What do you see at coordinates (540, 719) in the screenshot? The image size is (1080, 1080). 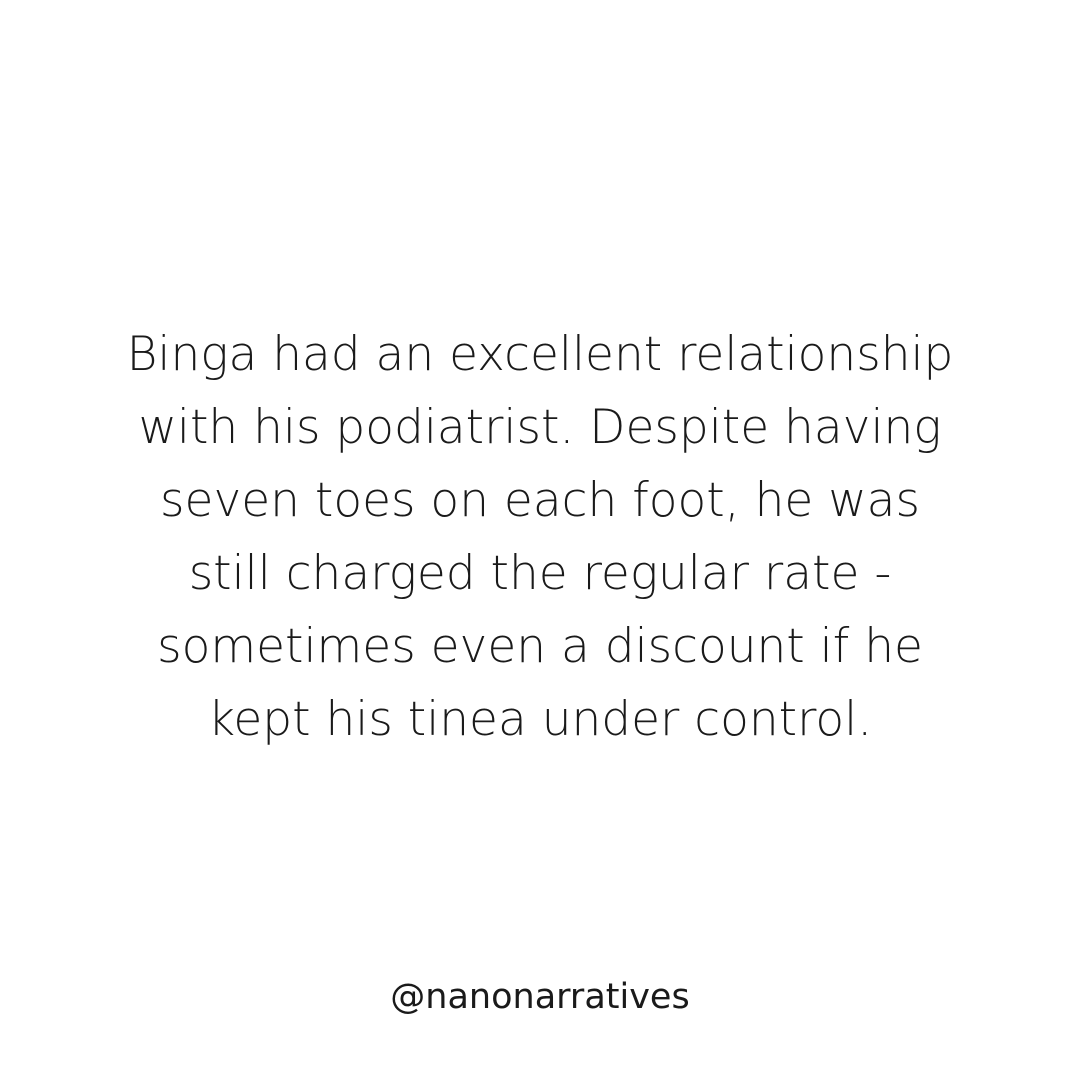 I see `story-line: kept his tinea under control.` at bounding box center [540, 719].